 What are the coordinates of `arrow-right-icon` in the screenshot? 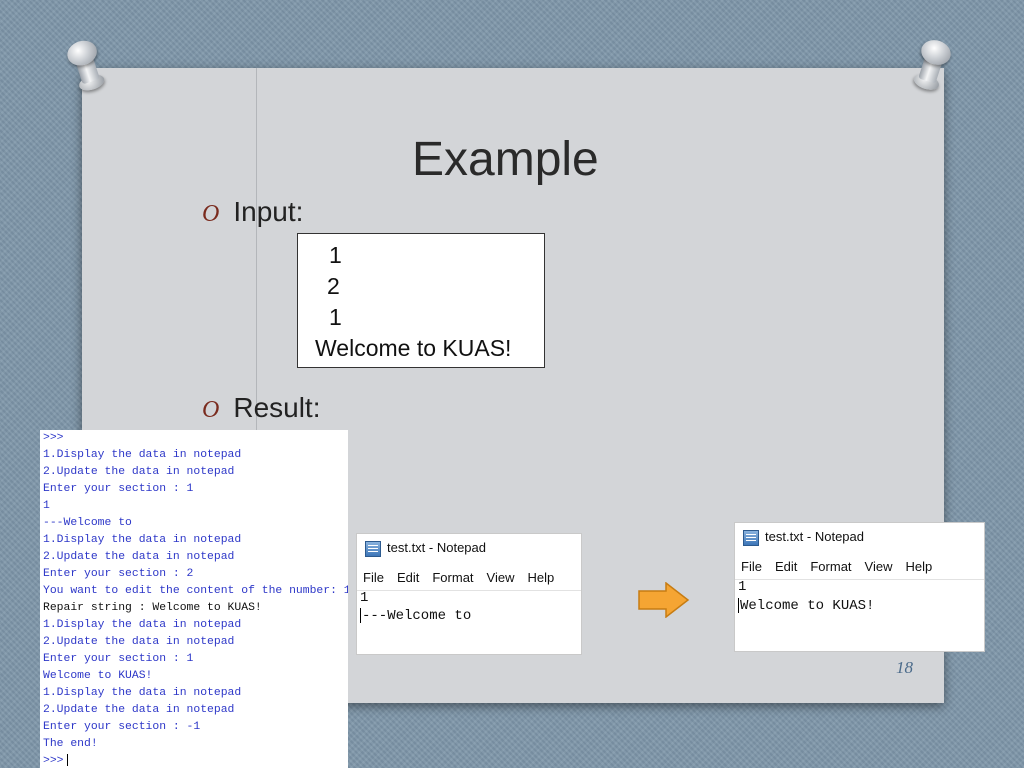 It's located at (664, 600).